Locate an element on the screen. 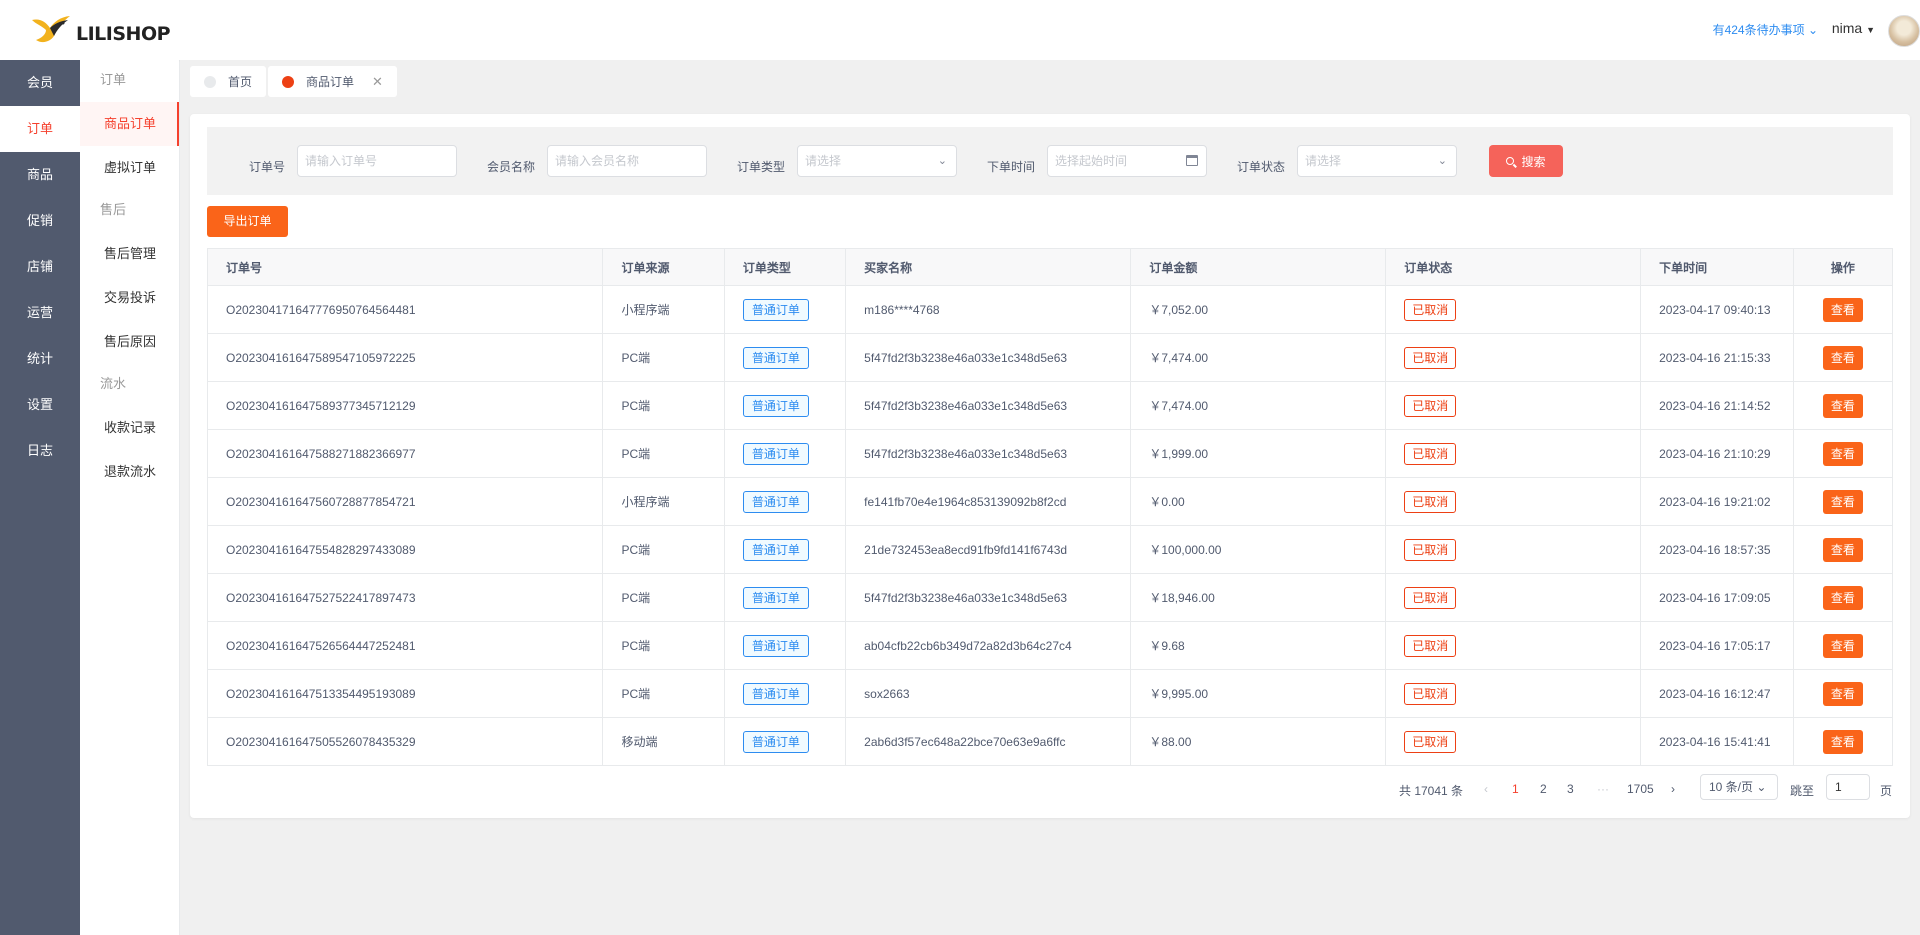  submenu-item-goods-order: 商品订单 is located at coordinates (129, 124).